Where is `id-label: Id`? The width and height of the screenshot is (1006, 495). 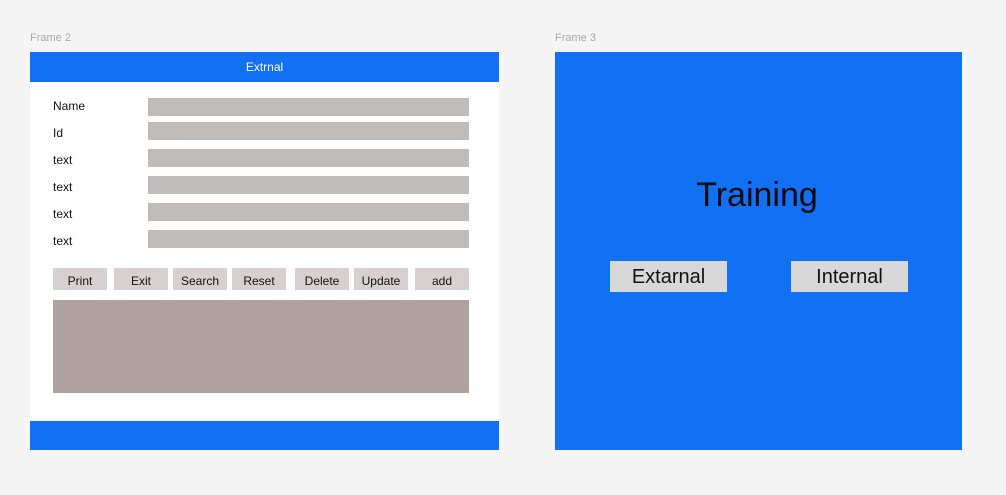 id-label: Id is located at coordinates (58, 133).